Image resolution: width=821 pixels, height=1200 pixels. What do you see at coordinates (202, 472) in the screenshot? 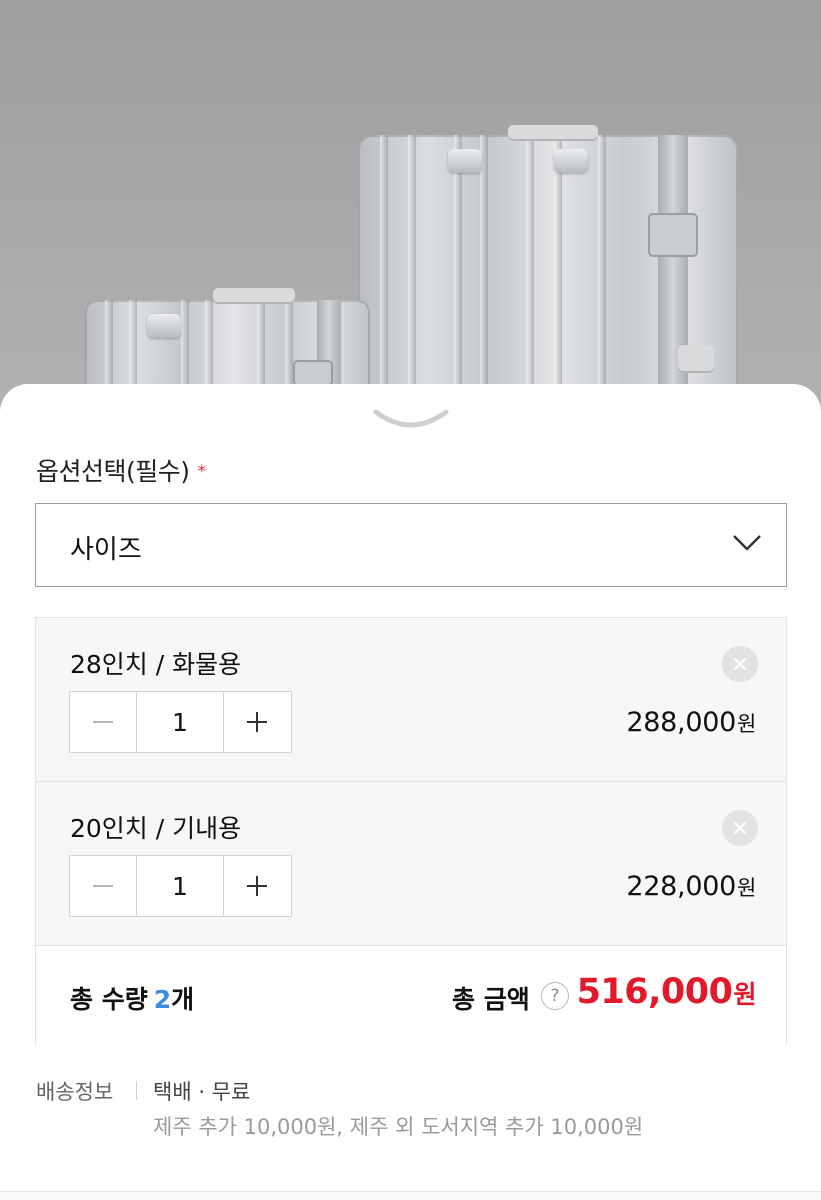
I see `required-mark: *` at bounding box center [202, 472].